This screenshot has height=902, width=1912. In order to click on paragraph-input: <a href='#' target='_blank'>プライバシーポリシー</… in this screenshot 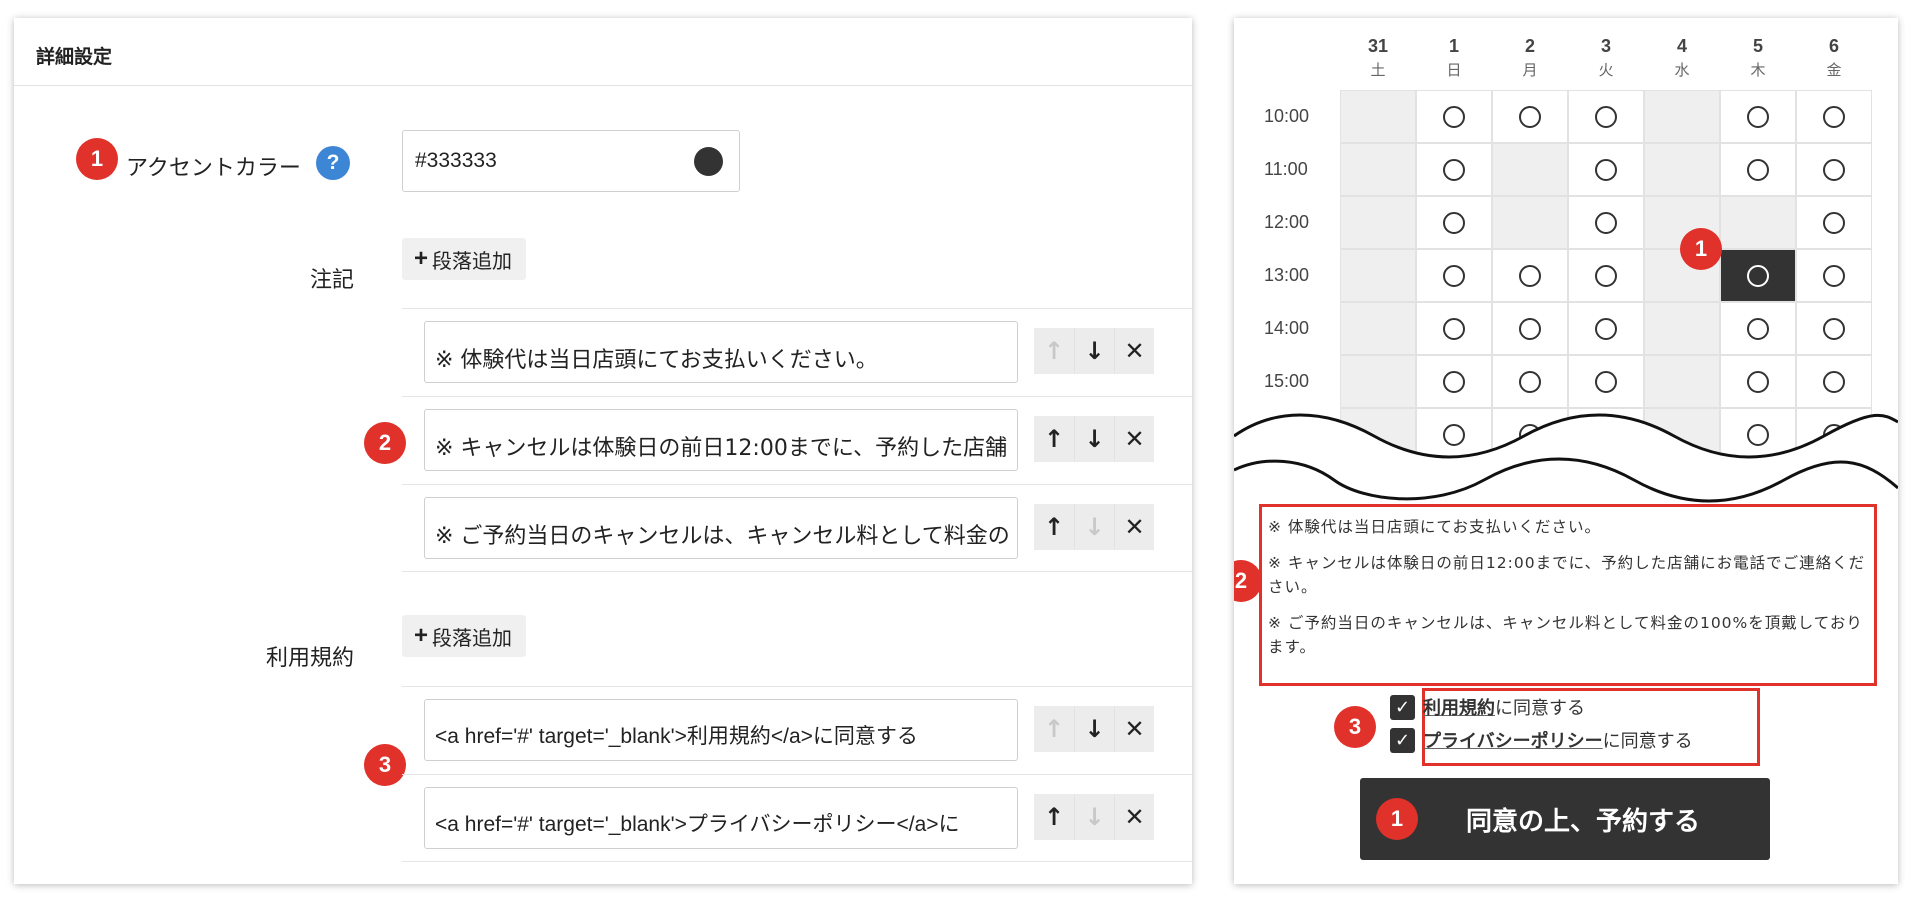, I will do `click(721, 818)`.